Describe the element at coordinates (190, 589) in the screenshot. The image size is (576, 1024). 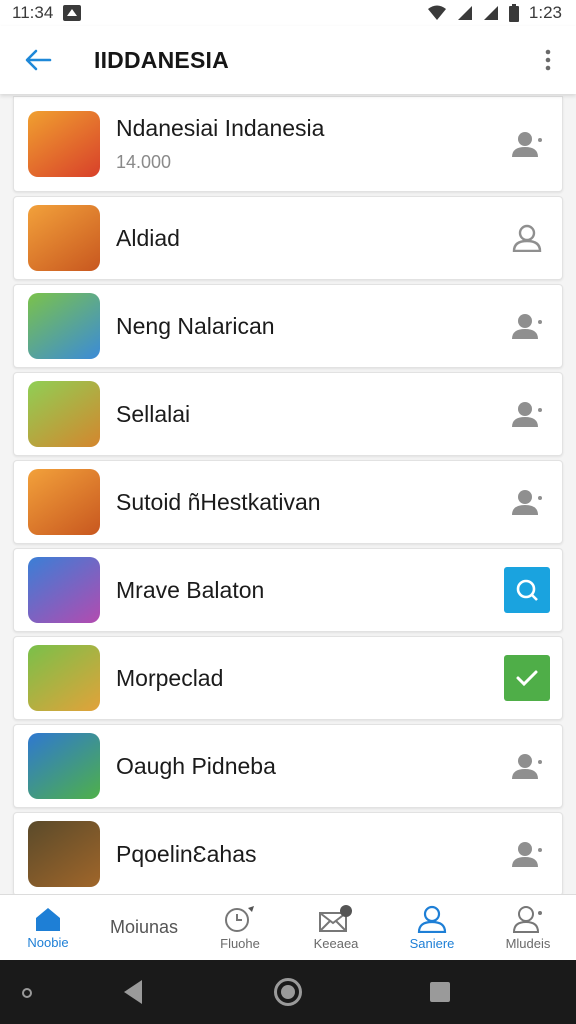
I see `list-item-title: Mrave Balaton` at that location.